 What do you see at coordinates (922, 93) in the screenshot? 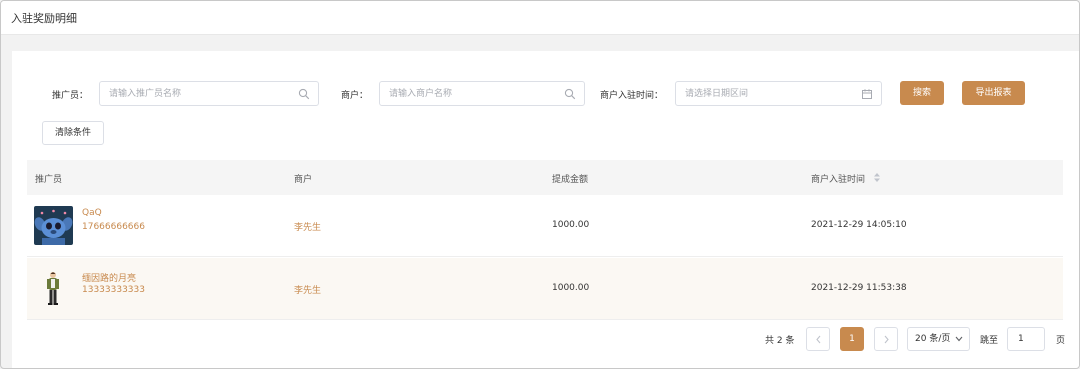
I see `search-button: 搜索` at bounding box center [922, 93].